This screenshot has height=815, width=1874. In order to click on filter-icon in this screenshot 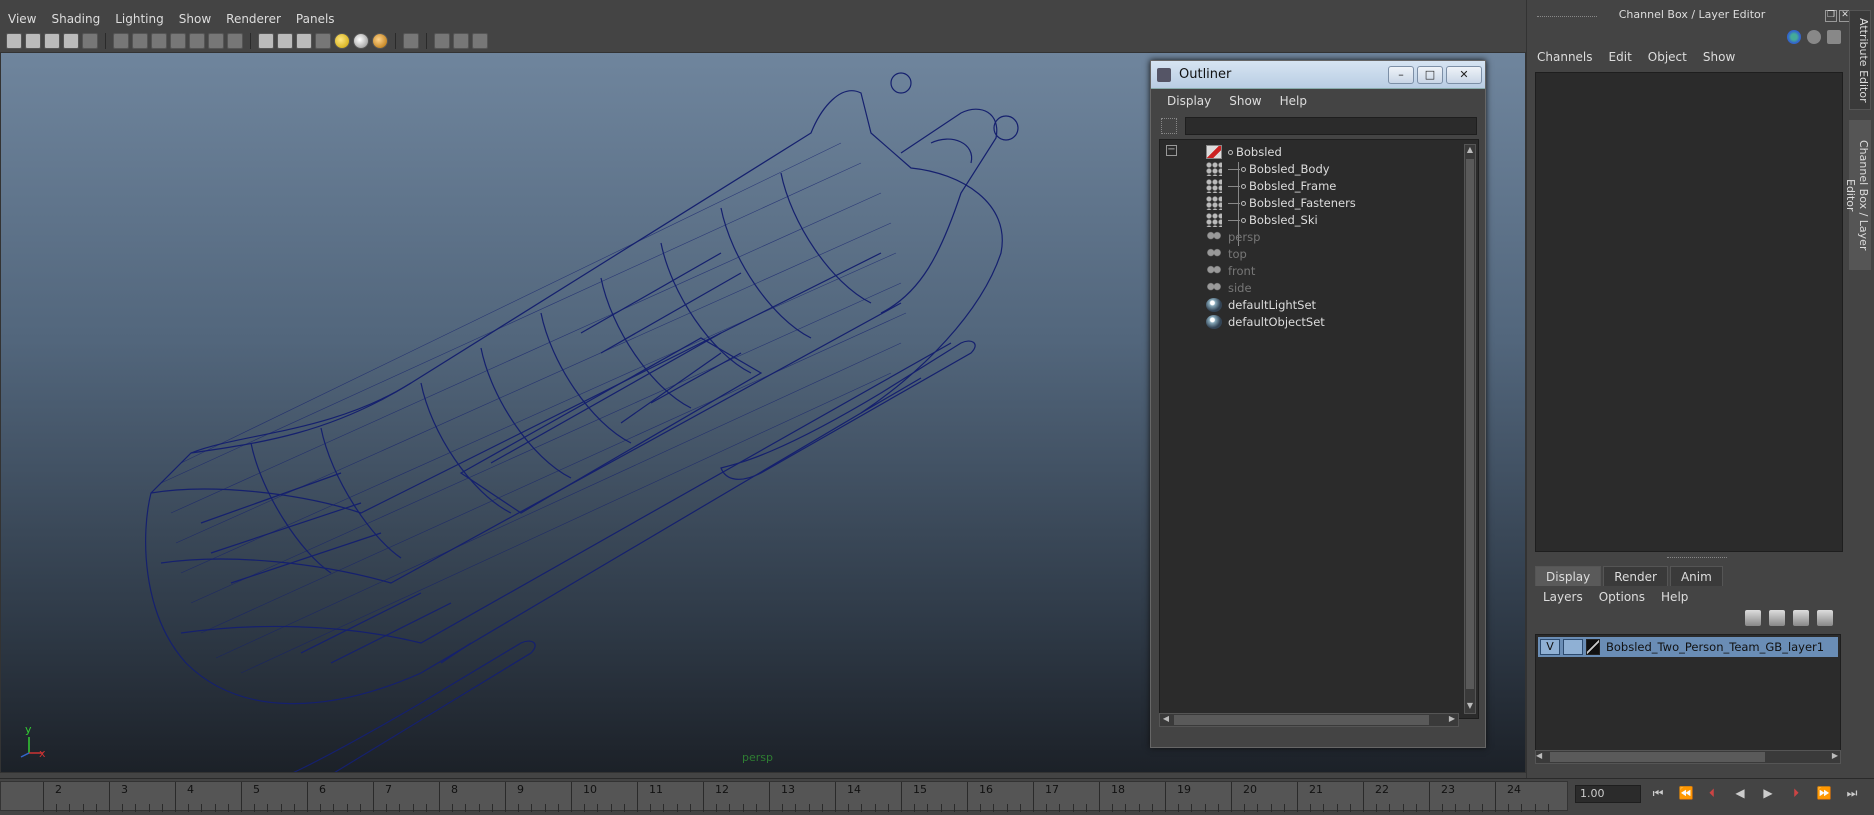, I will do `click(1169, 126)`.